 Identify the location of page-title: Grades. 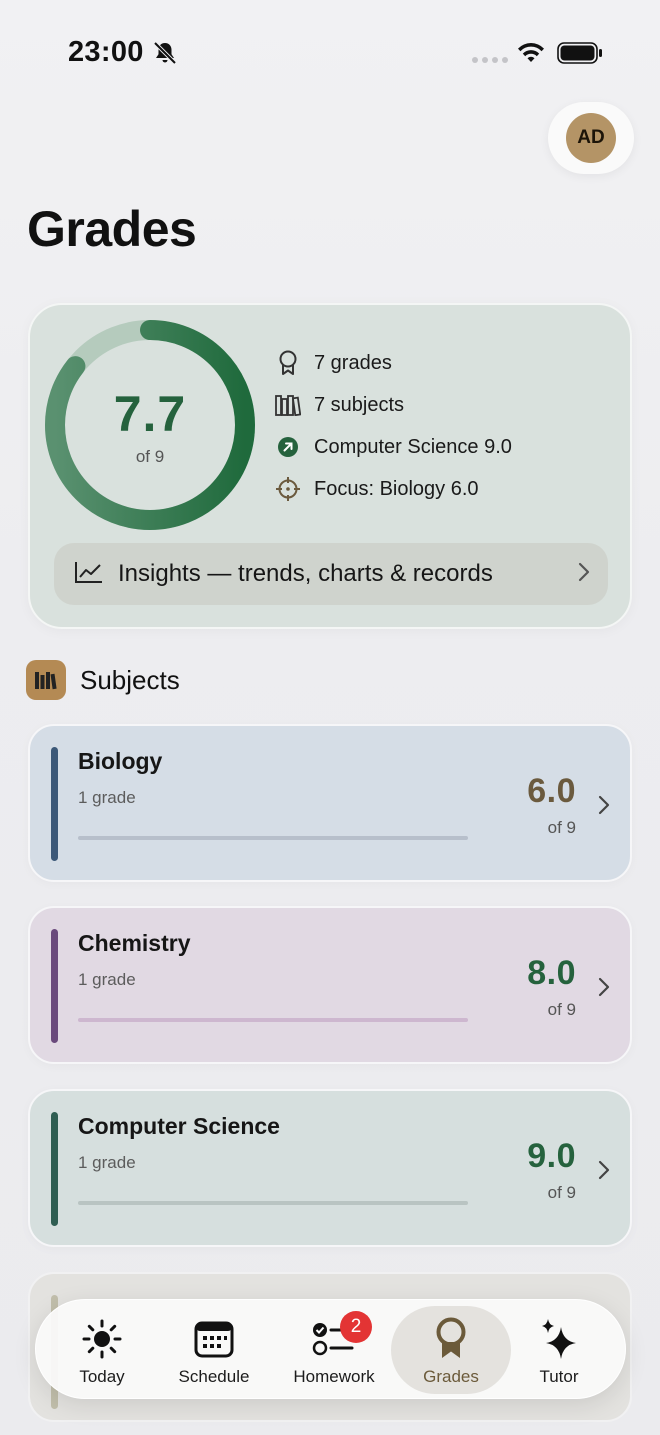
(112, 229).